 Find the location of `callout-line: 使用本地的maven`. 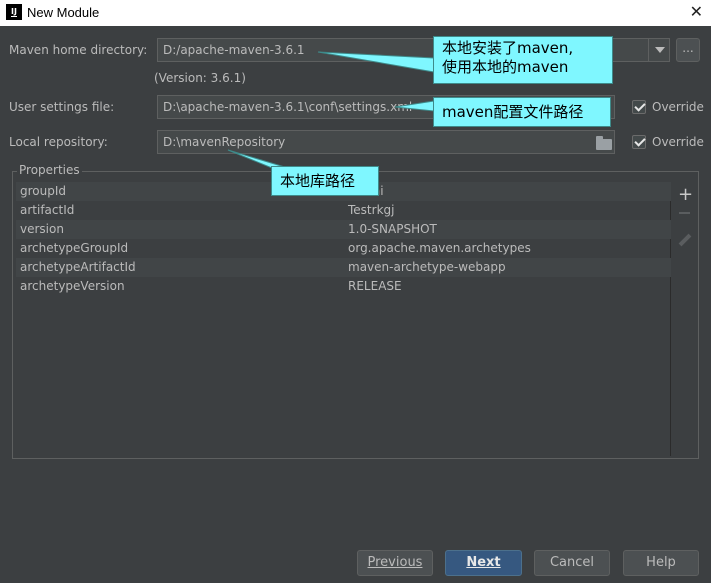

callout-line: 使用本地的maven is located at coordinates (505, 67).